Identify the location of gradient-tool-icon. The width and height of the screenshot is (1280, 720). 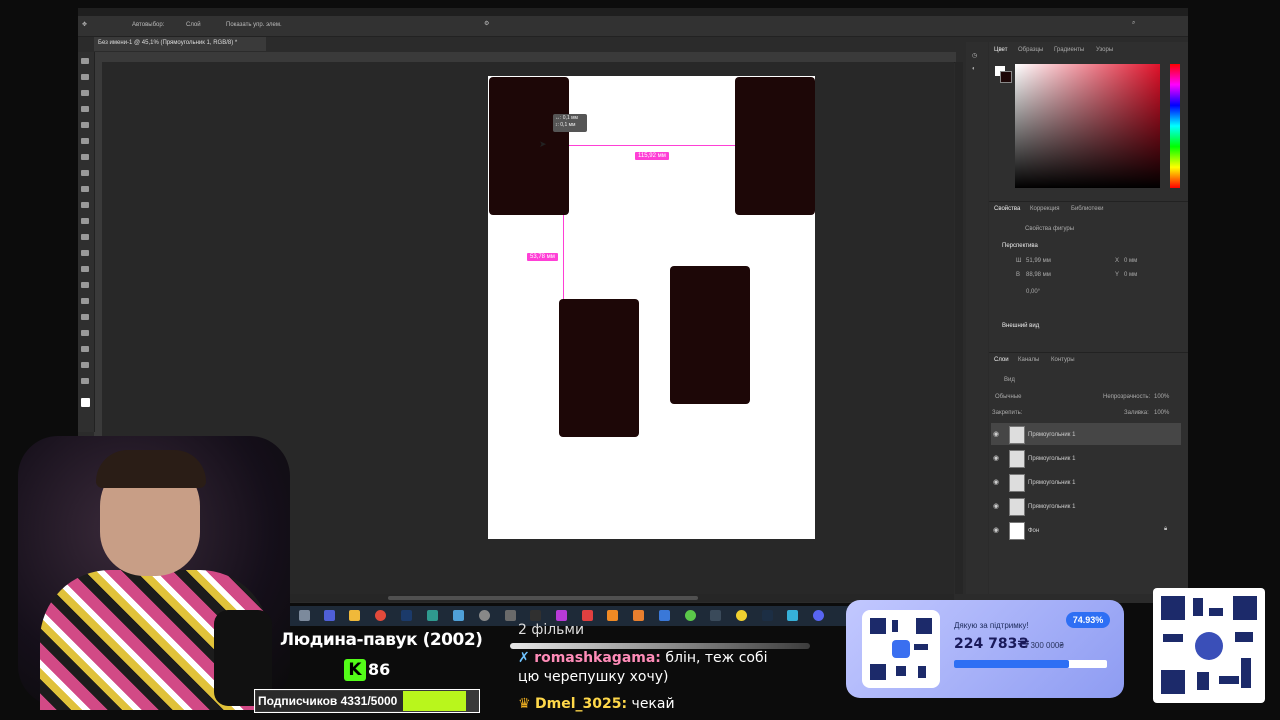
(85, 253).